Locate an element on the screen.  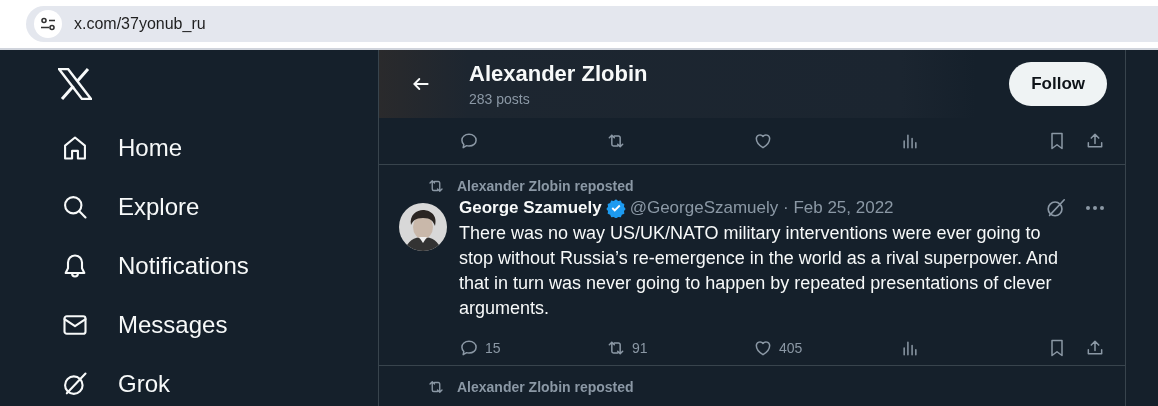
post-count: 283 posts is located at coordinates (500, 99).